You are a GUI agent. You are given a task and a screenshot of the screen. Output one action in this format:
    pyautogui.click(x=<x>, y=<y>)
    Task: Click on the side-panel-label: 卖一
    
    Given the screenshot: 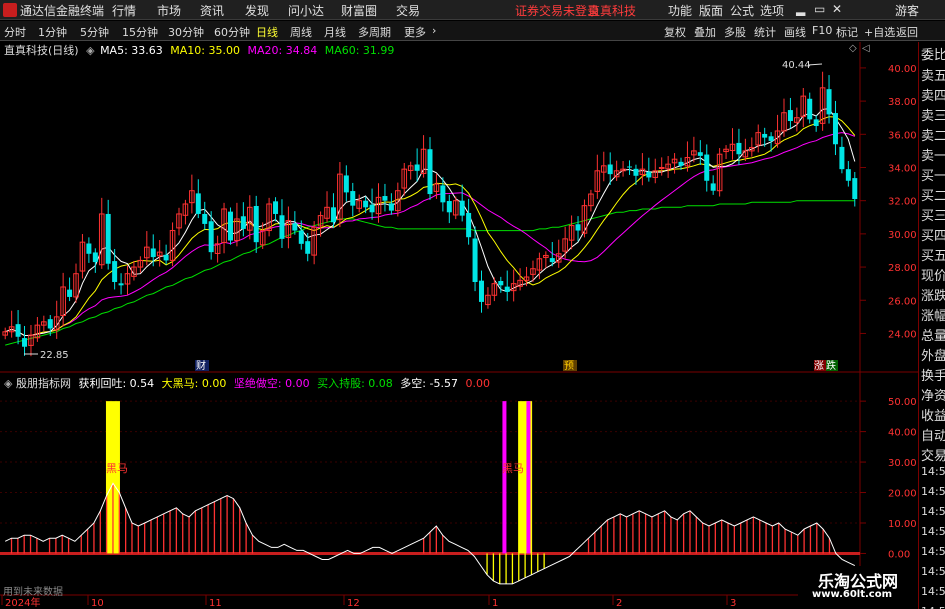 What is the action you would take?
    pyautogui.click(x=933, y=154)
    